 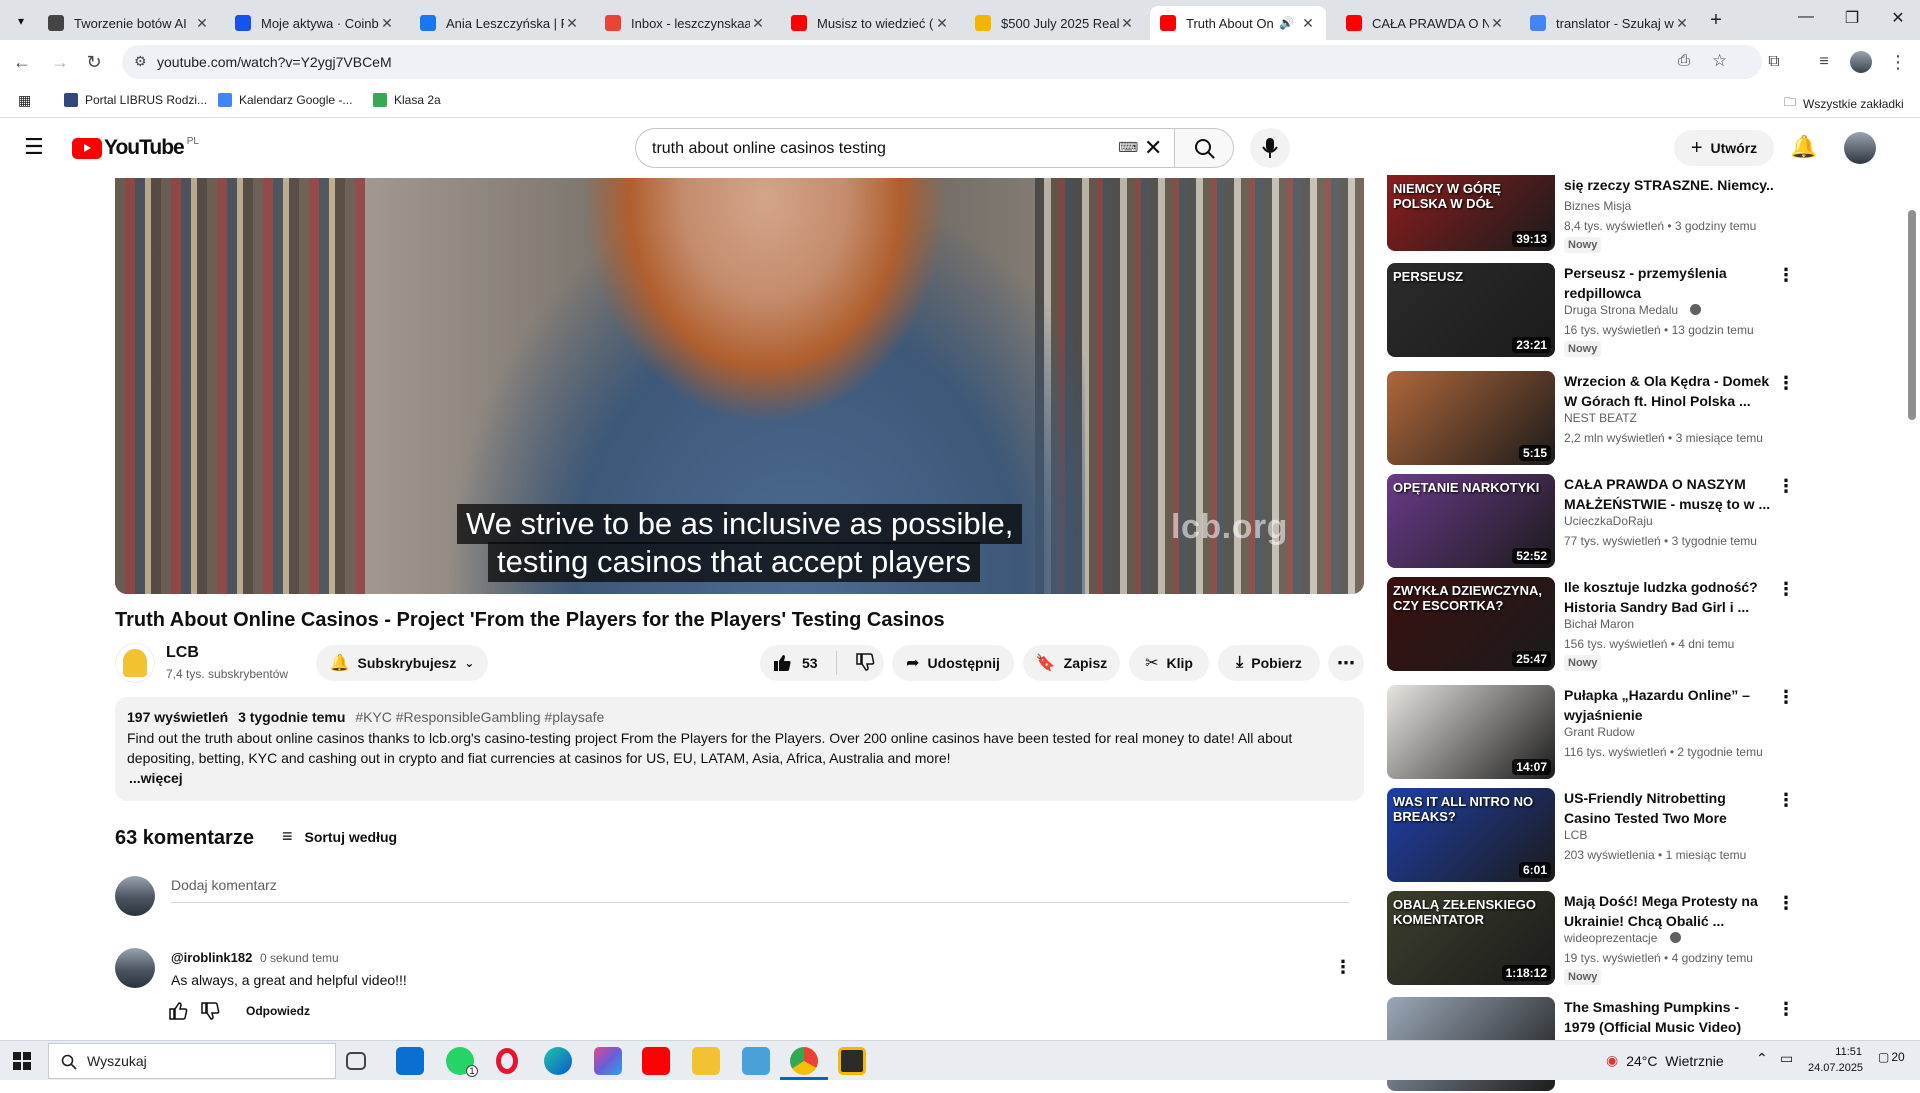 I want to click on extensions-icon: ⧉, so click(x=1774, y=62).